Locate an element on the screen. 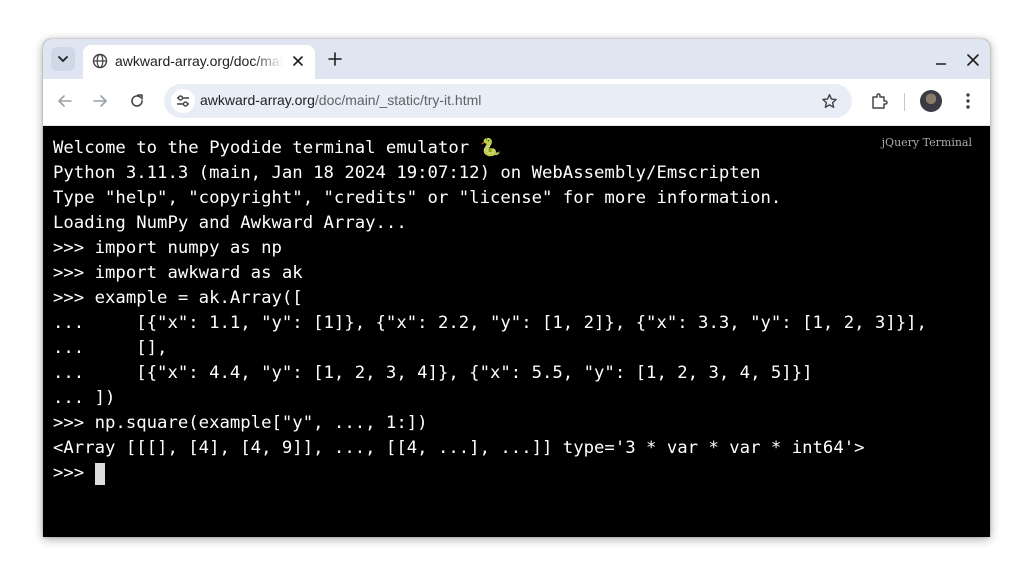 This screenshot has height=587, width=1028. terminal-line: >>> np.square(example["y", ..., 1:]) is located at coordinates (240, 423).